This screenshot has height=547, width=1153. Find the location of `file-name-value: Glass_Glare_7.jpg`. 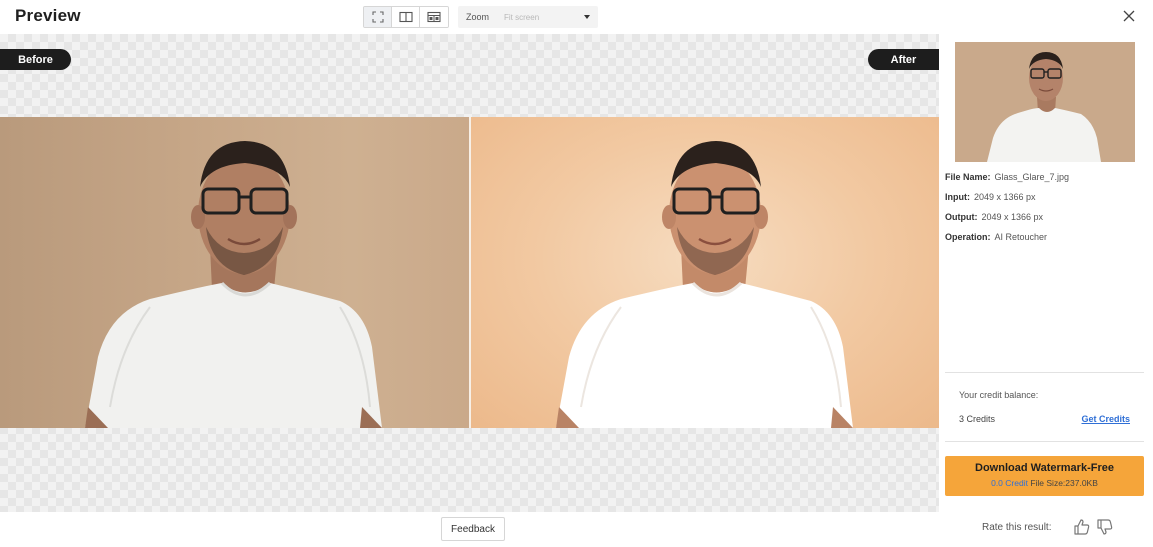

file-name-value: Glass_Glare_7.jpg is located at coordinates (1032, 177).